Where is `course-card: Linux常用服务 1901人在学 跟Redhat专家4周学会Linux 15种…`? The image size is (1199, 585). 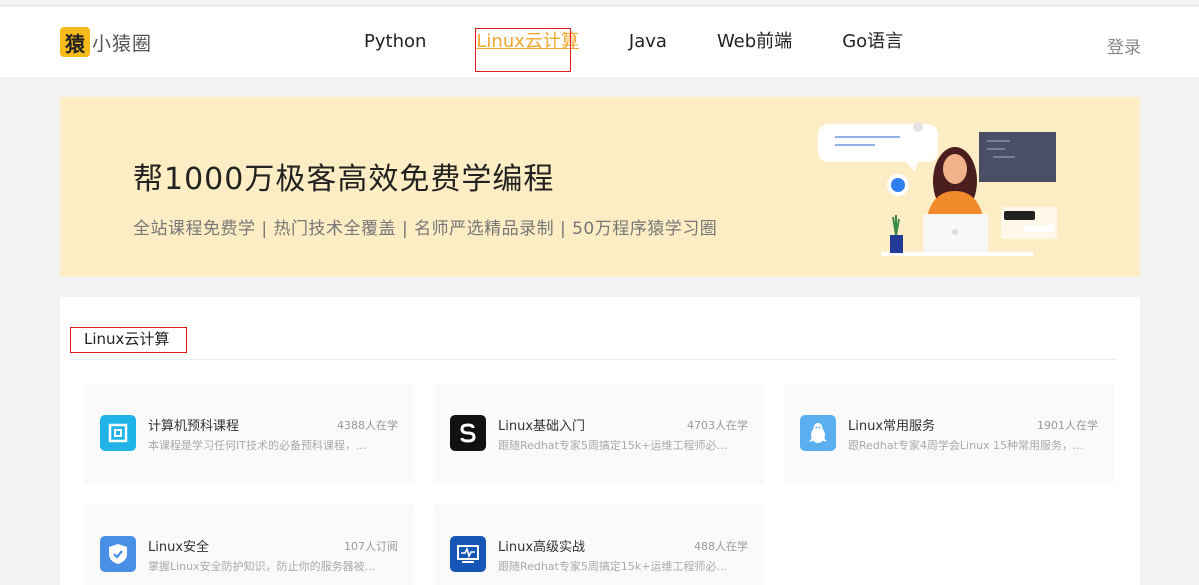 course-card: Linux常用服务 1901人在学 跟Redhat专家4周学会Linux 15种… is located at coordinates (949, 434).